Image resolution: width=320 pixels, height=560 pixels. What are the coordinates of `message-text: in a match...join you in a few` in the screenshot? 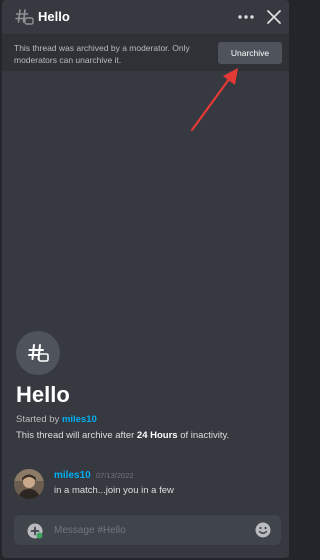 It's located at (114, 490).